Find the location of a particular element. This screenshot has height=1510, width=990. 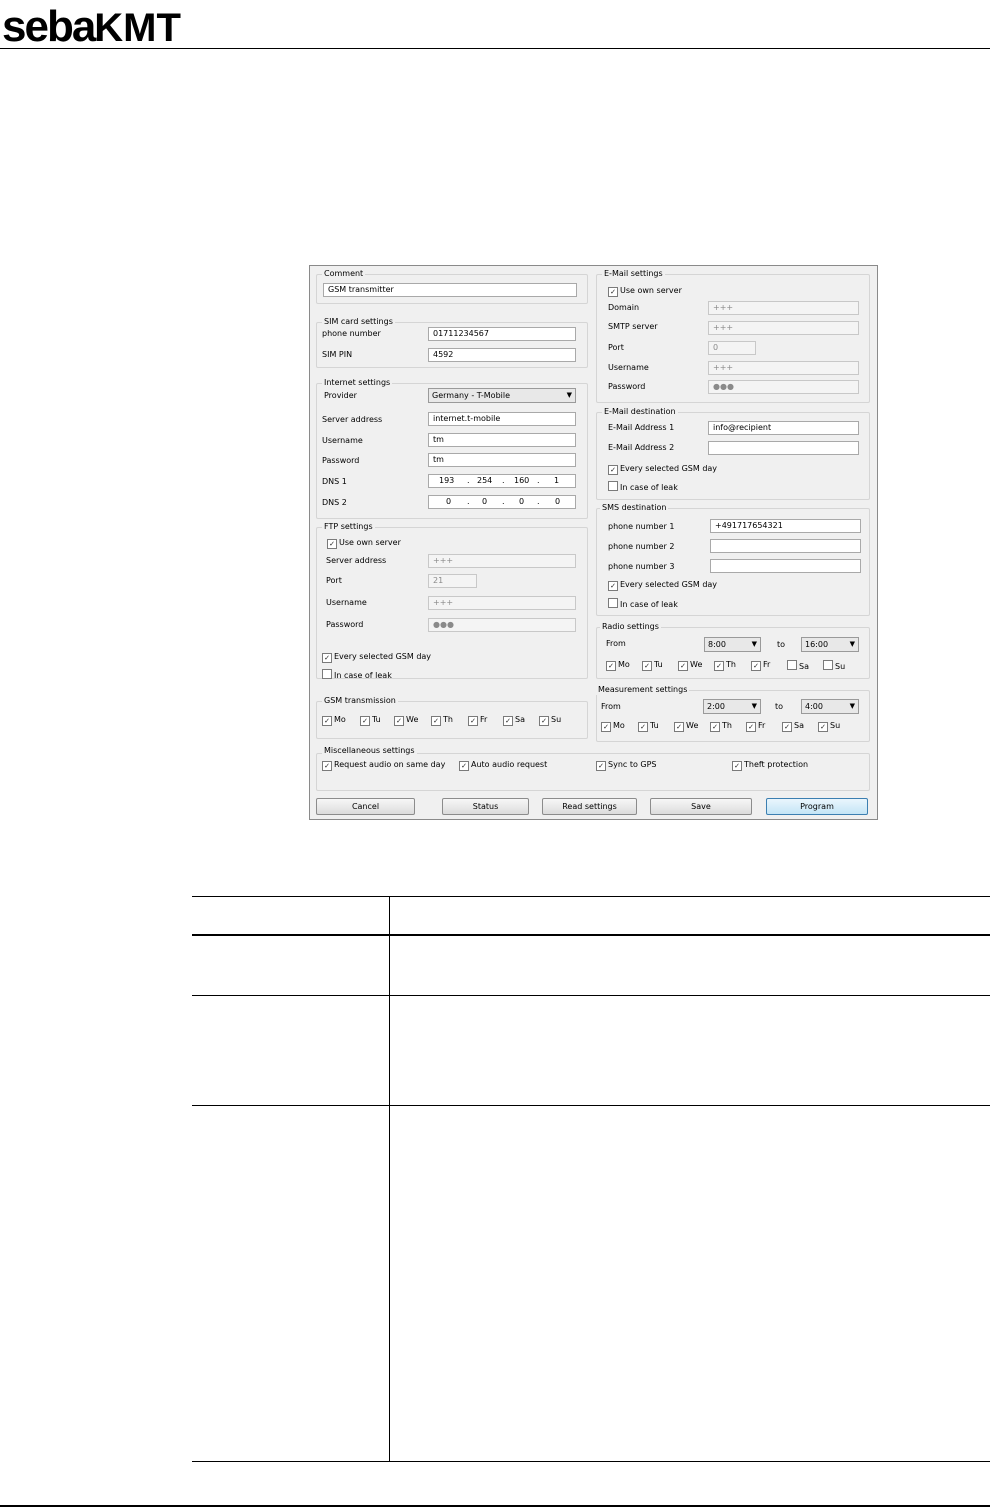

dns2-label: DNS 2 is located at coordinates (334, 502).